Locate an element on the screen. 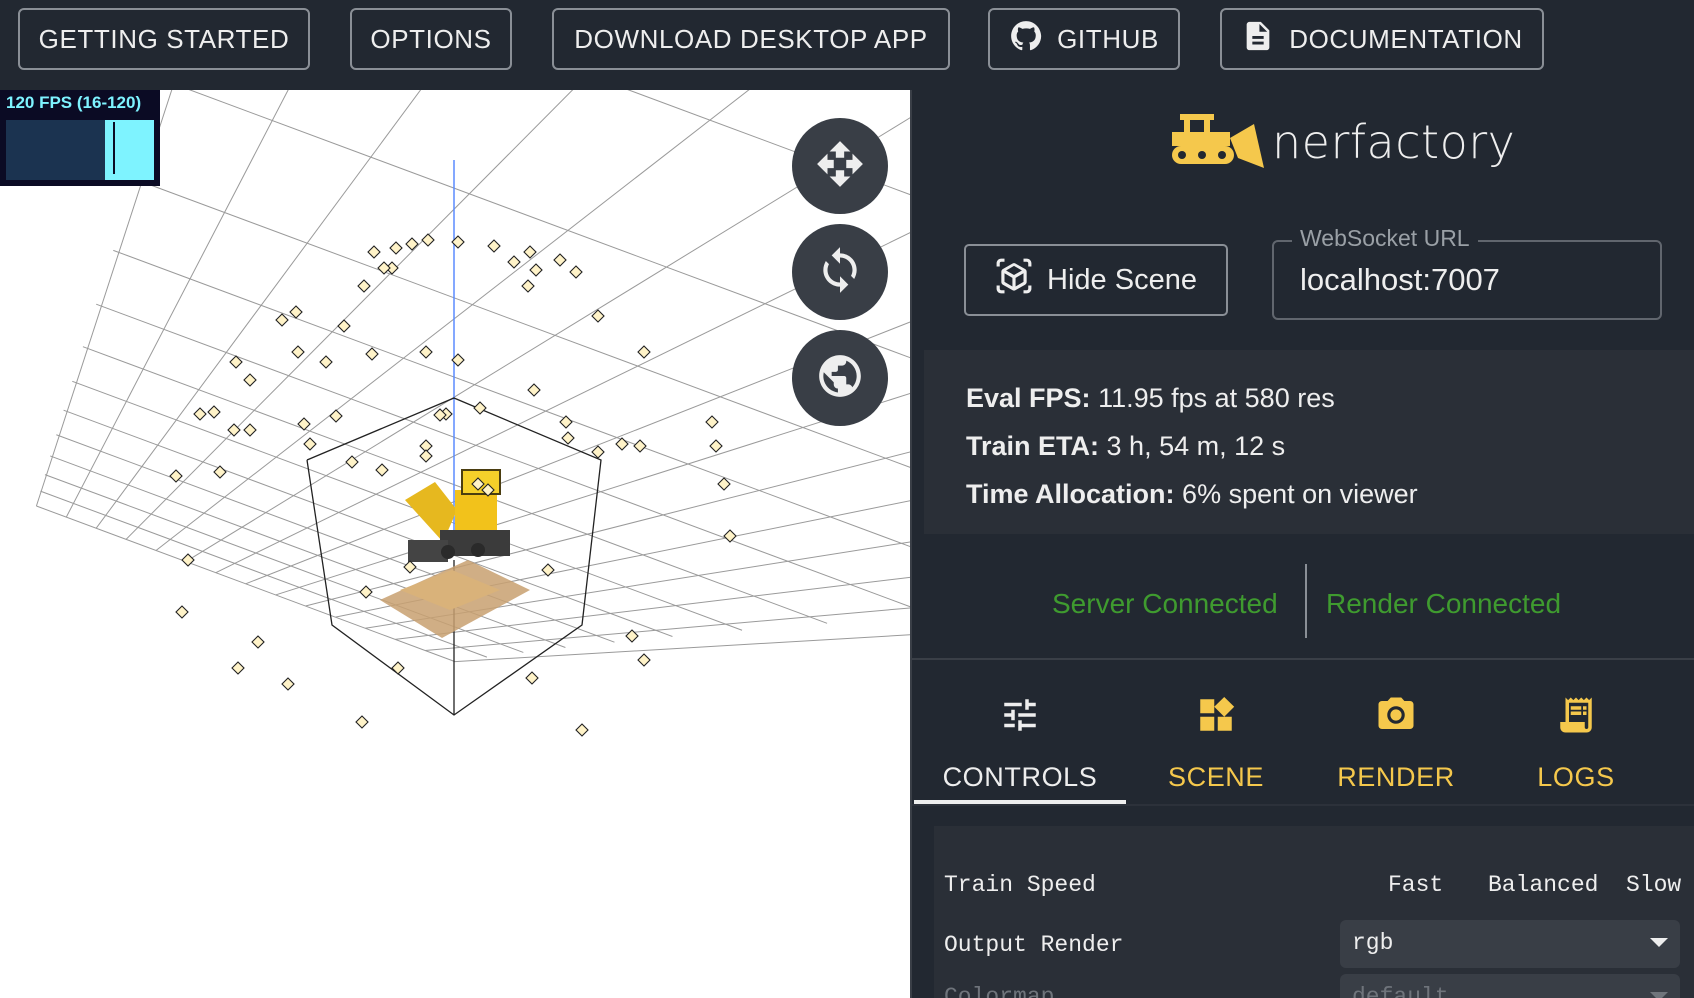  getting-started-button: GETTING STARTED is located at coordinates (164, 39).